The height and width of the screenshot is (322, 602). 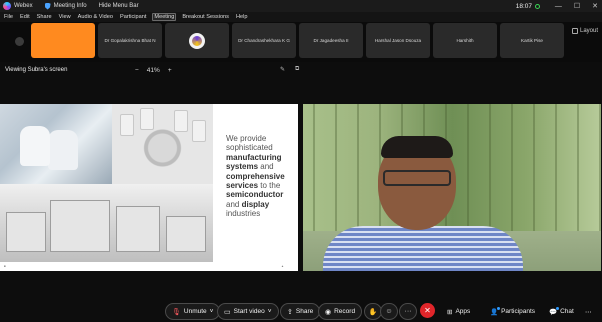 What do you see at coordinates (25, 17) in the screenshot?
I see `menu-edit: Edit` at bounding box center [25, 17].